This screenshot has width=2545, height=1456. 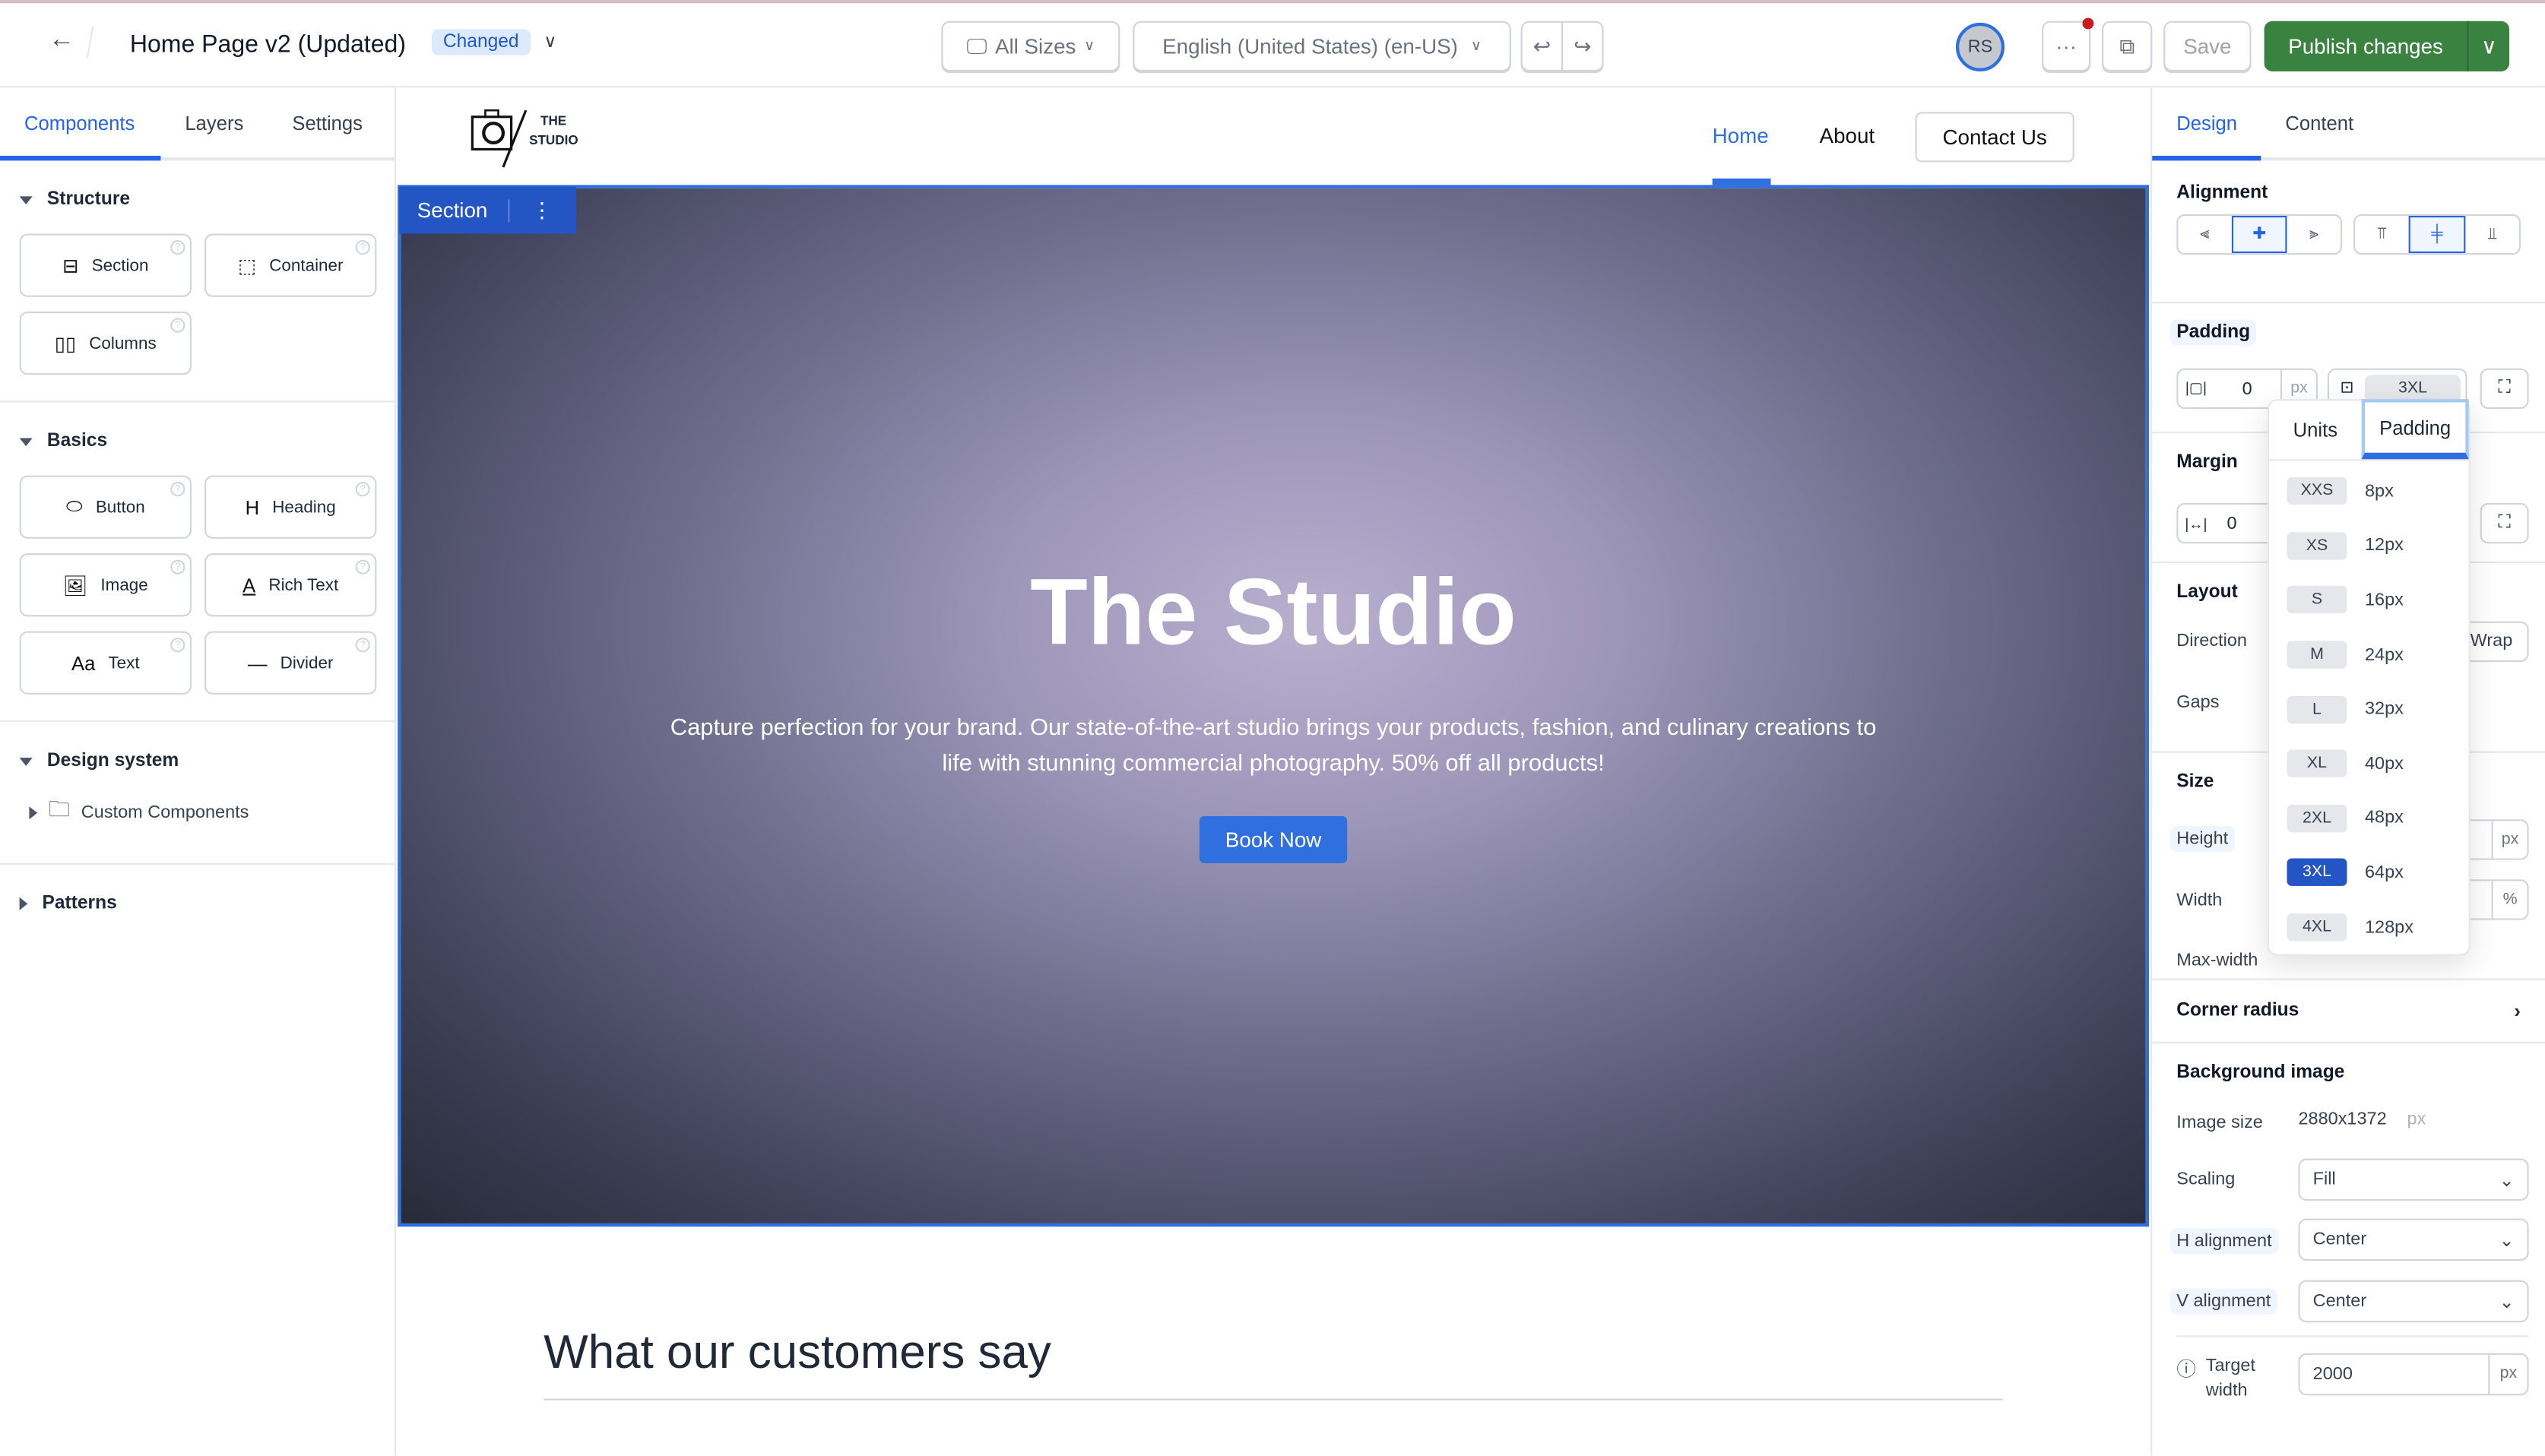 I want to click on locale-dropdown: English (United States) (en-US) ∨, so click(x=1322, y=46).